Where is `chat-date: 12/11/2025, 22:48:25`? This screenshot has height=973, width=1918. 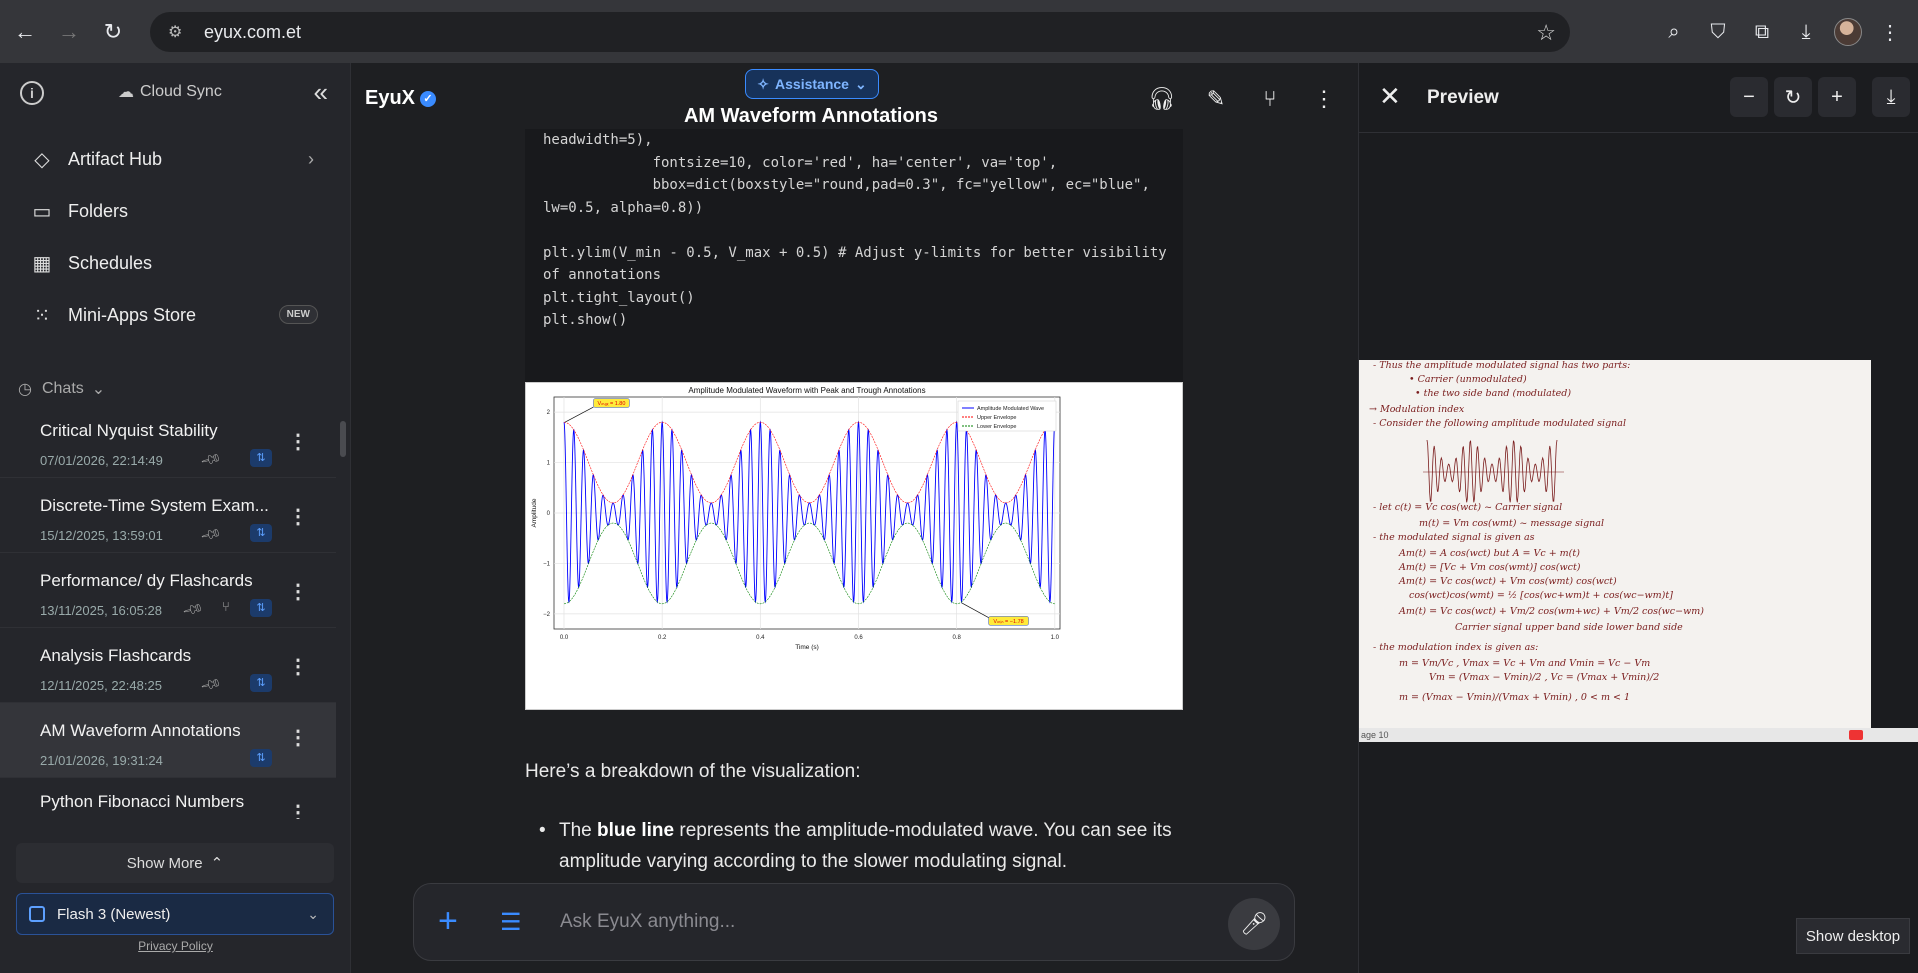 chat-date: 12/11/2025, 22:48:25 is located at coordinates (101, 685).